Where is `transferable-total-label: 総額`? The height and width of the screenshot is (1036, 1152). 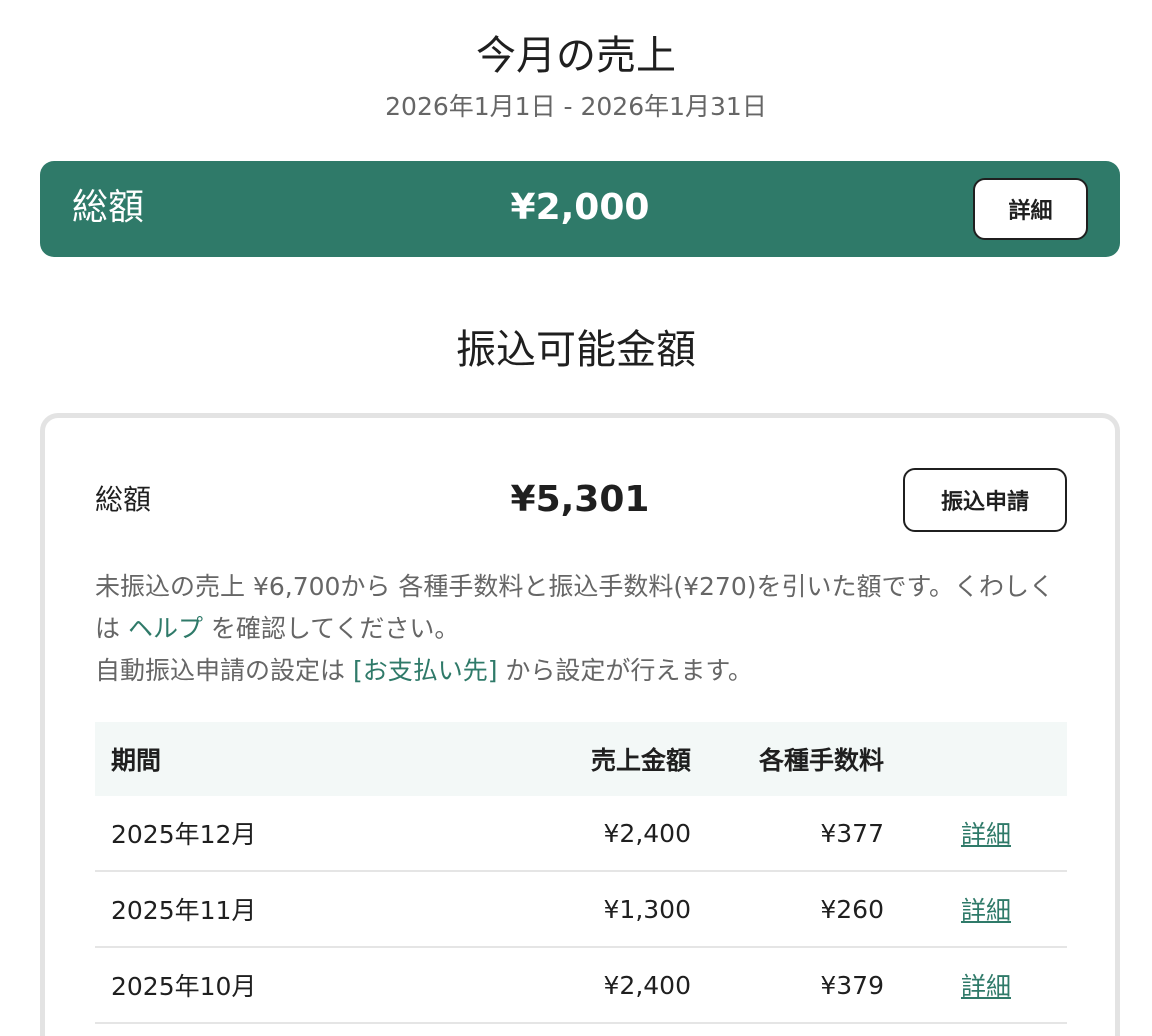 transferable-total-label: 総額 is located at coordinates (123, 499).